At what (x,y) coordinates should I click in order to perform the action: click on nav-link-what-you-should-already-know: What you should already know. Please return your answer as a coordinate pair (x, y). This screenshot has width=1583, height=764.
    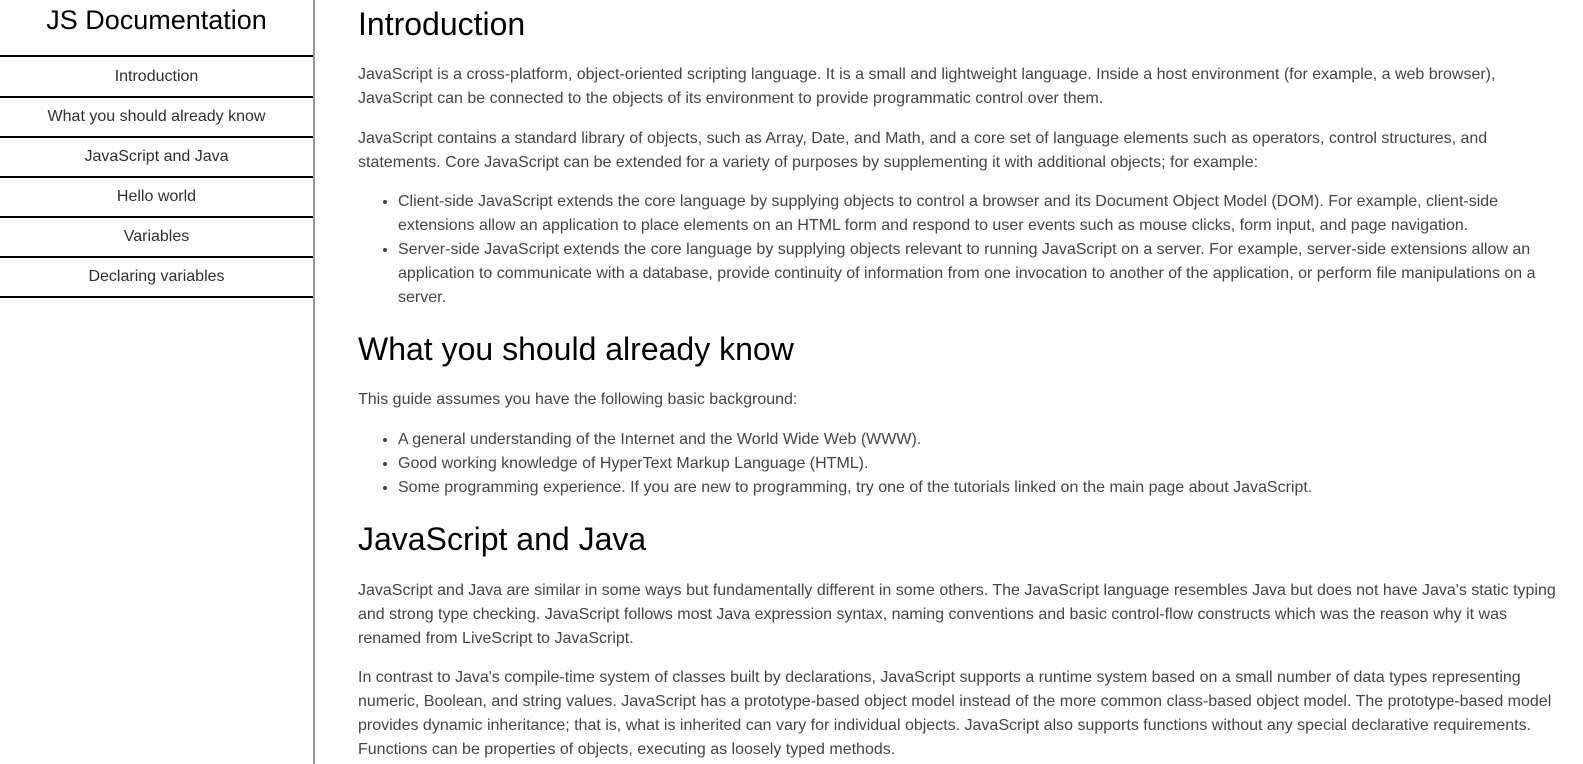
    Looking at the image, I should click on (156, 118).